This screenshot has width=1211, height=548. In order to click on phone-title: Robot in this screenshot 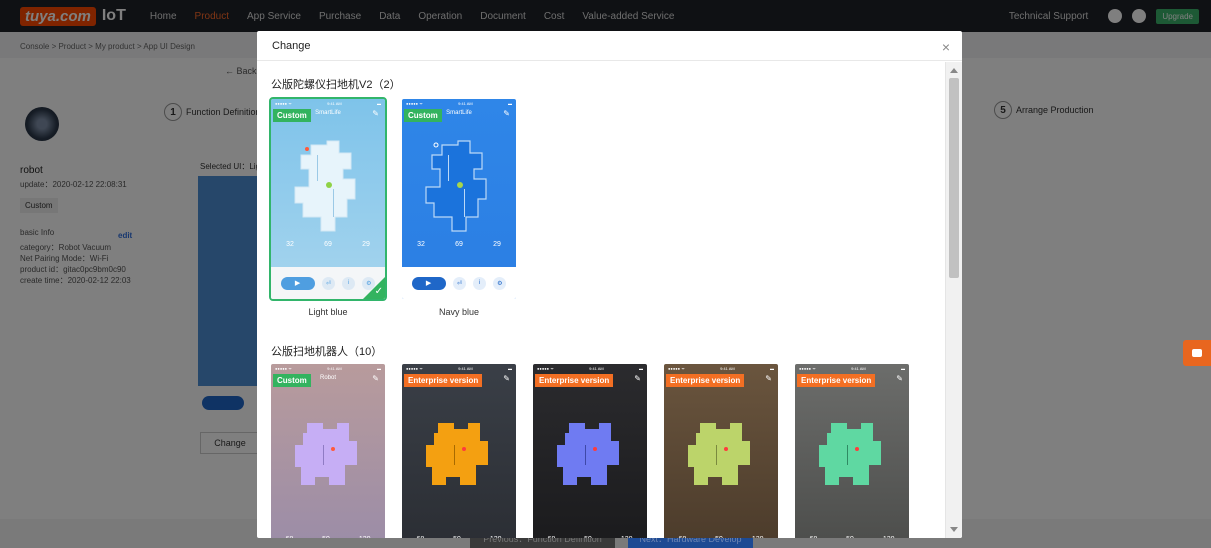, I will do `click(327, 378)`.